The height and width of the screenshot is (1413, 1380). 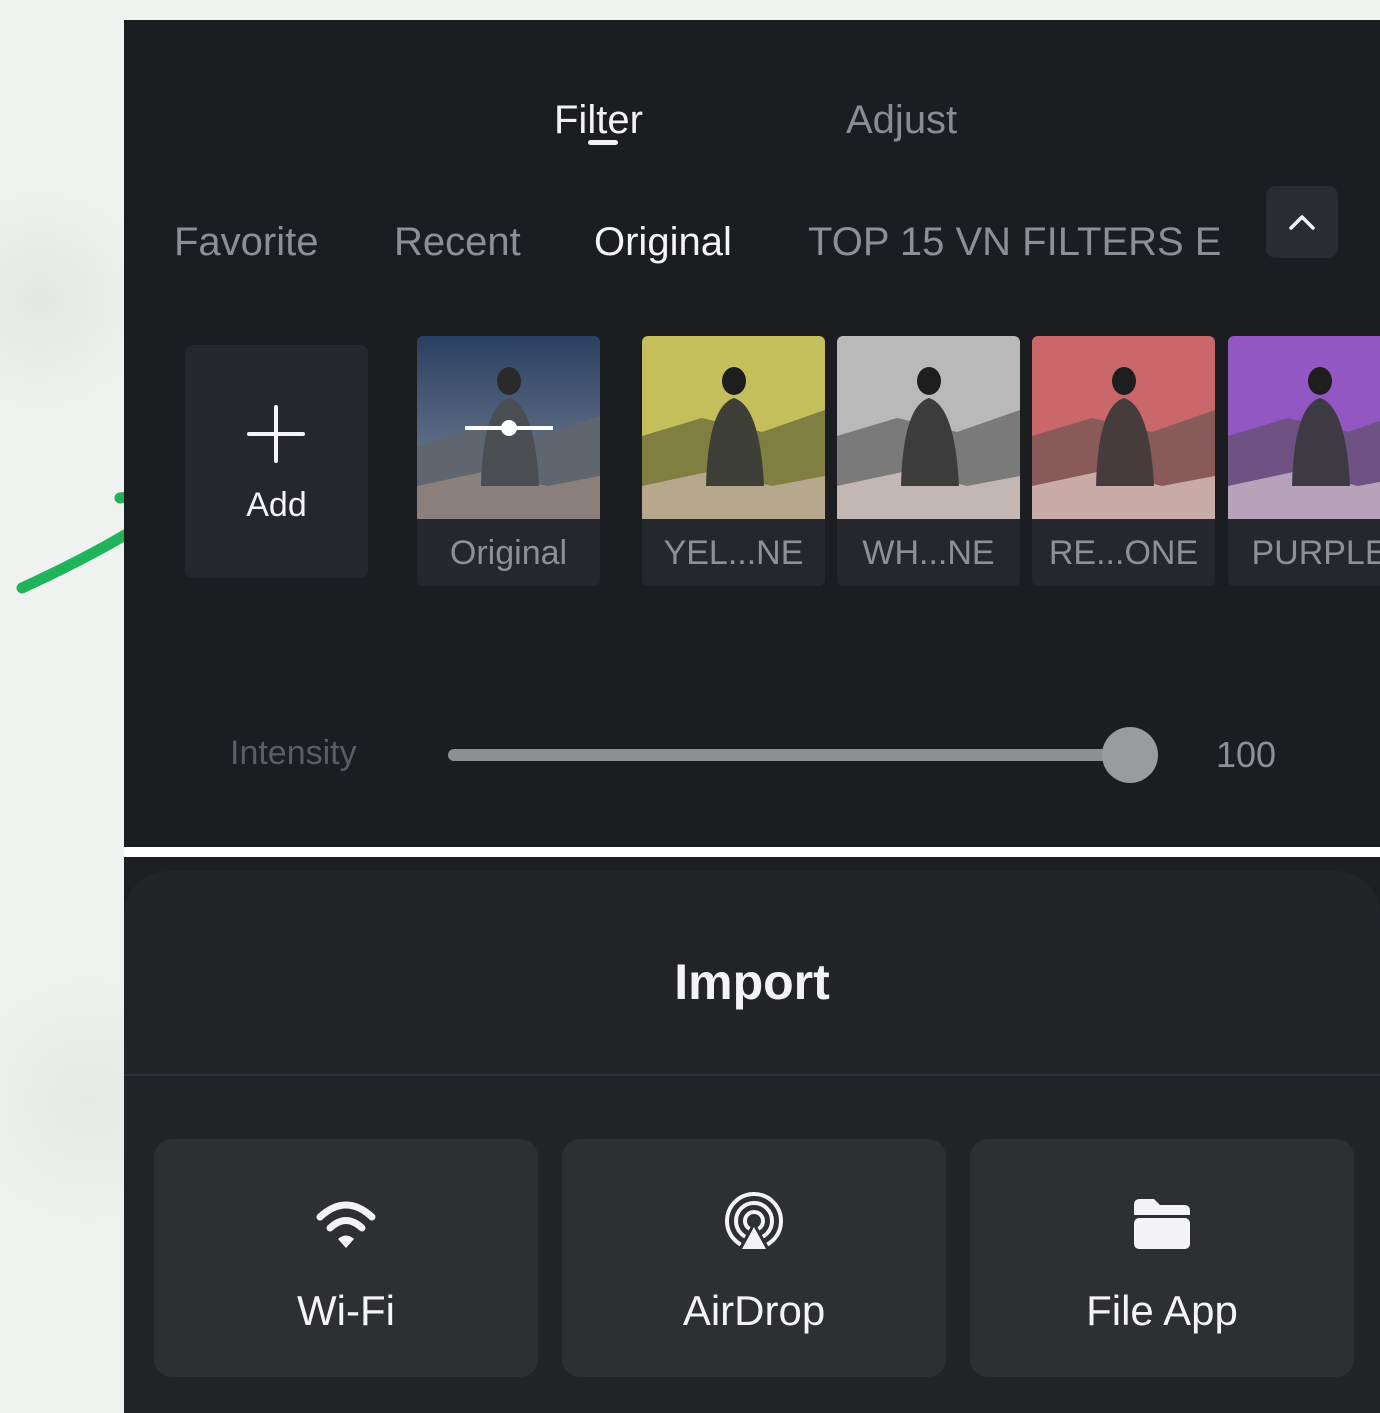 What do you see at coordinates (754, 1258) in the screenshot?
I see `import-airdrop-button: AirDrop` at bounding box center [754, 1258].